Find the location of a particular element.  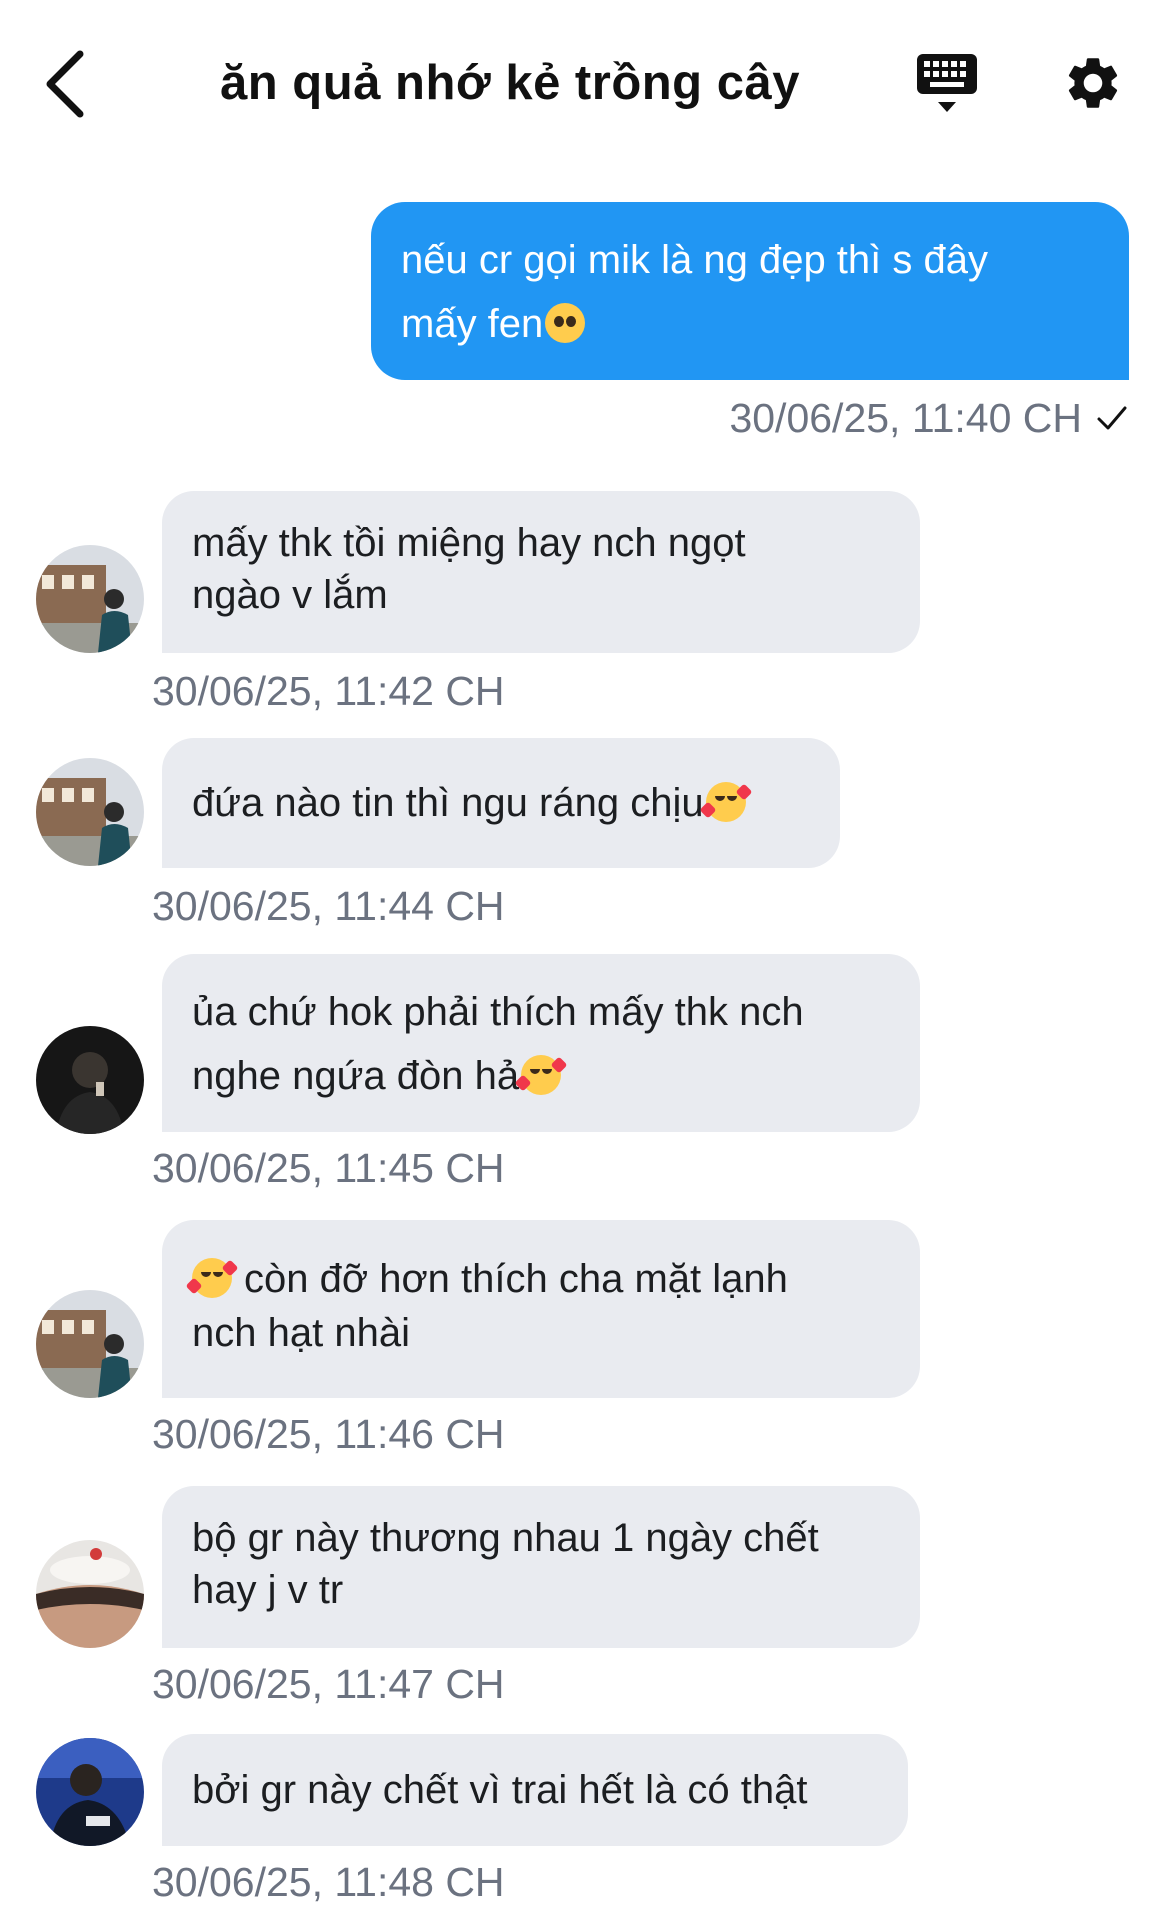

gear-icon is located at coordinates (1093, 83).